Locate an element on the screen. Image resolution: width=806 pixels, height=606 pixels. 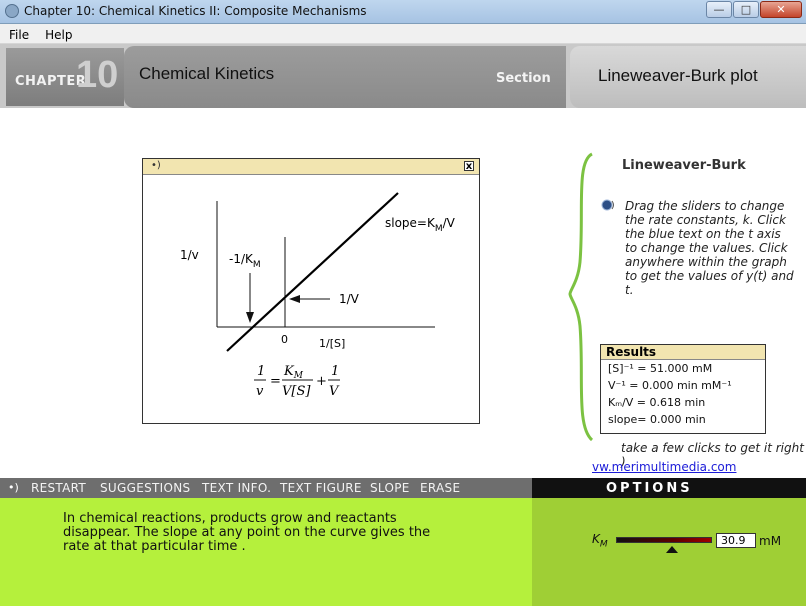
minimize-button: — is located at coordinates (719, 9).